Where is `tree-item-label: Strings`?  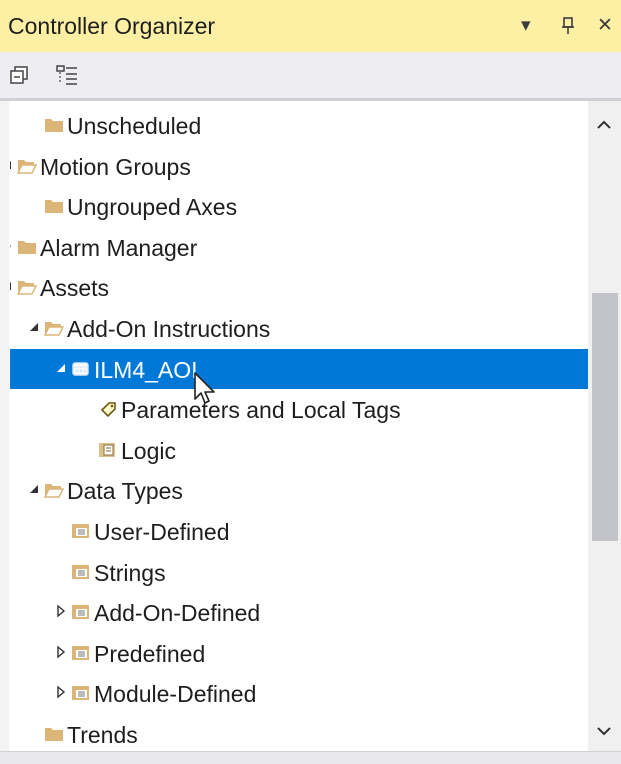 tree-item-label: Strings is located at coordinates (130, 572).